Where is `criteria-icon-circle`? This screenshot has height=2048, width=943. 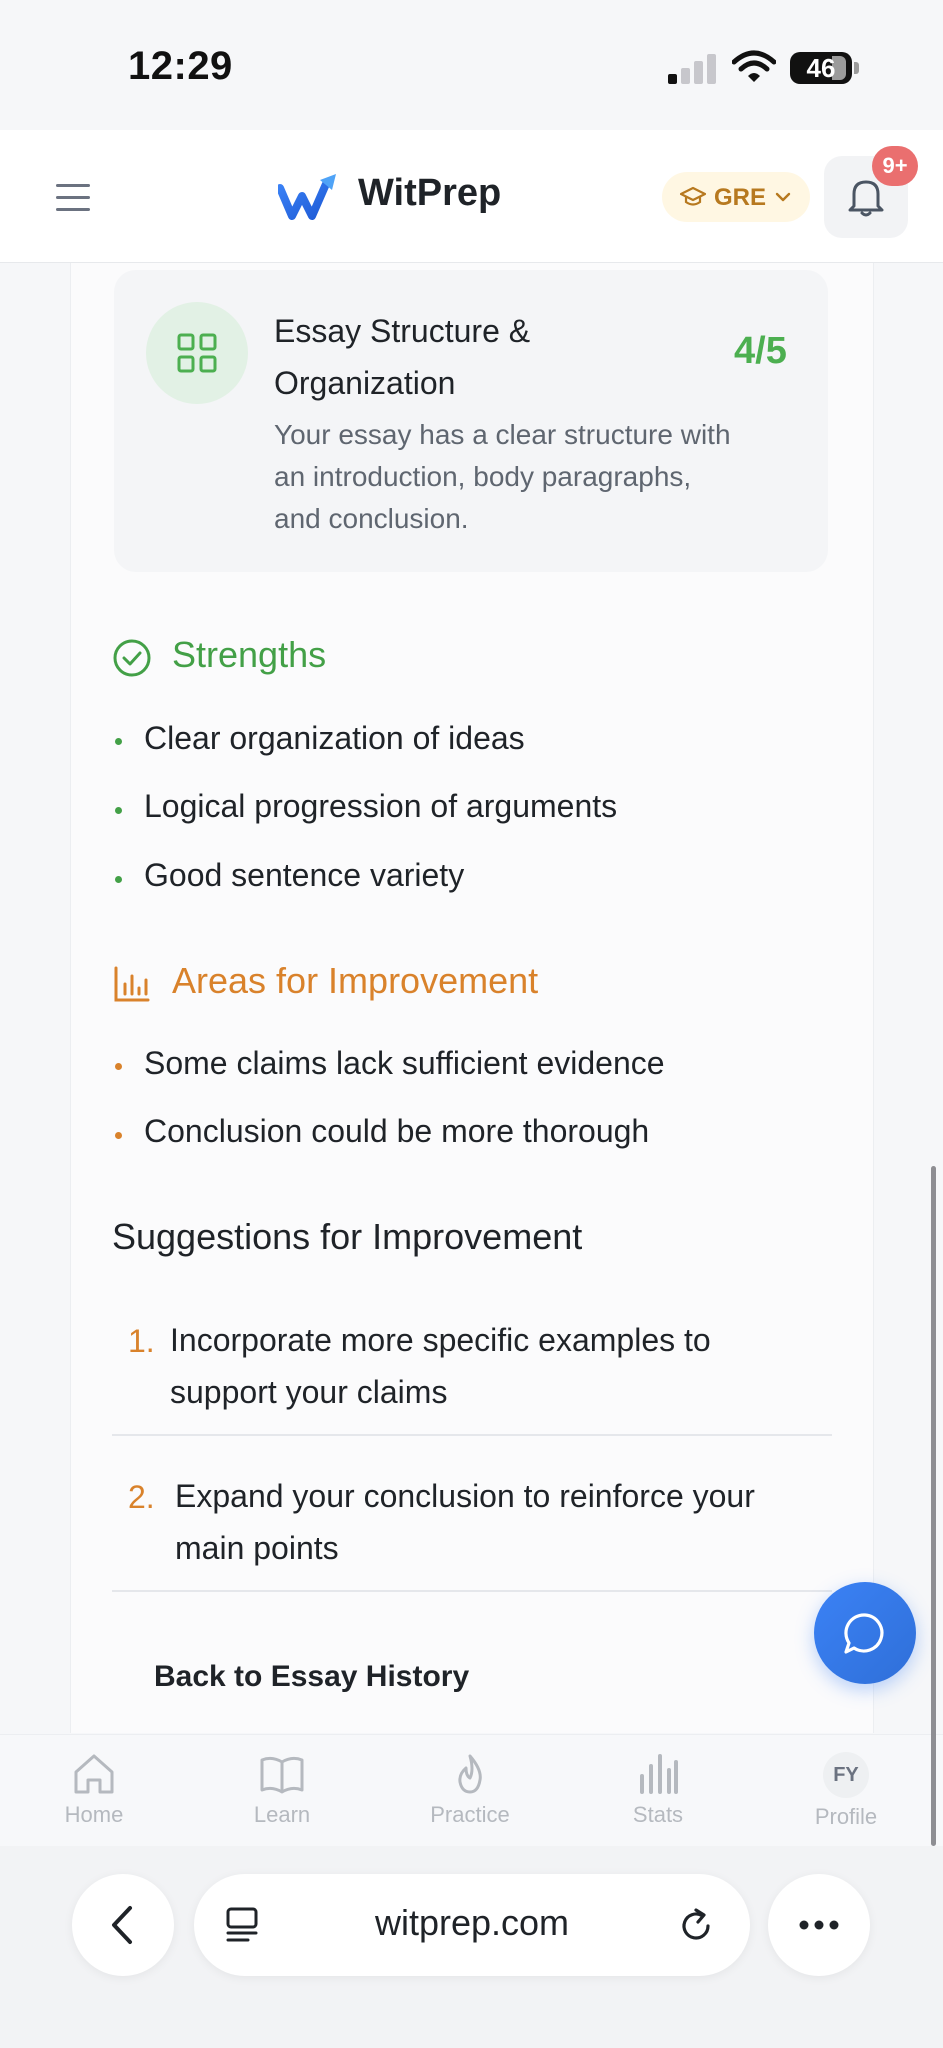
criteria-icon-circle is located at coordinates (197, 353).